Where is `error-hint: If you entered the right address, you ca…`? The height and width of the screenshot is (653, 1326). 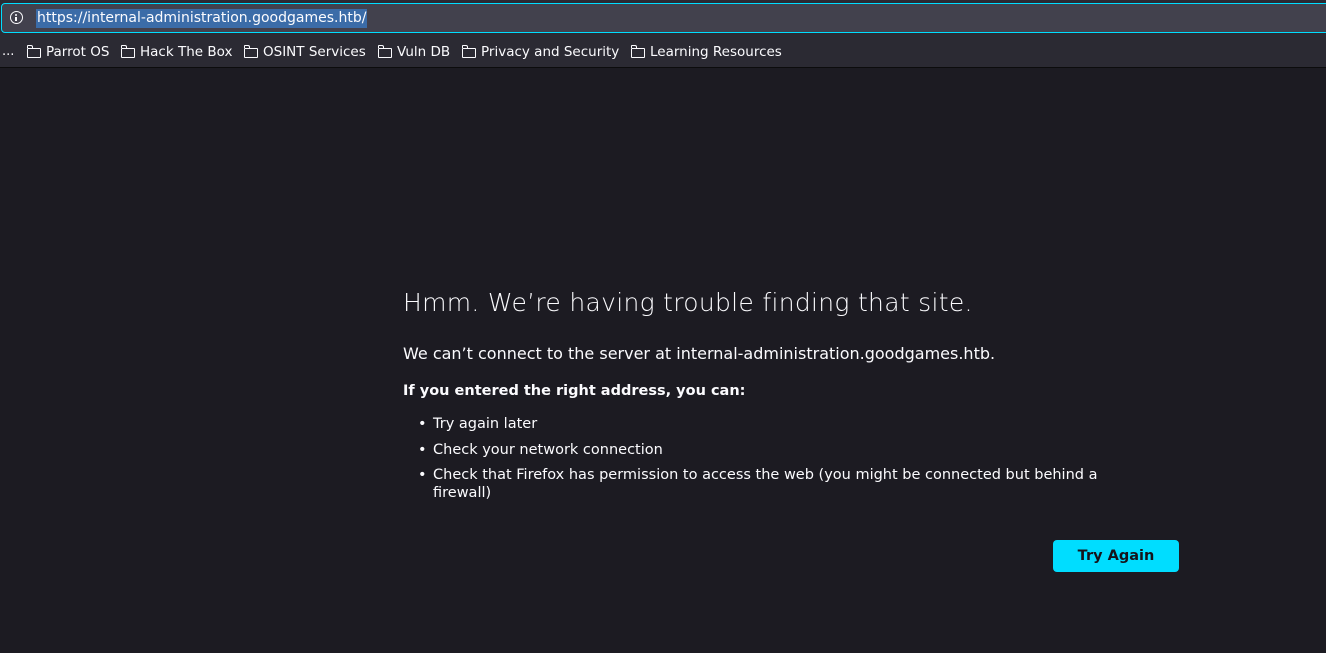
error-hint: If you entered the right address, you ca… is located at coordinates (574, 391).